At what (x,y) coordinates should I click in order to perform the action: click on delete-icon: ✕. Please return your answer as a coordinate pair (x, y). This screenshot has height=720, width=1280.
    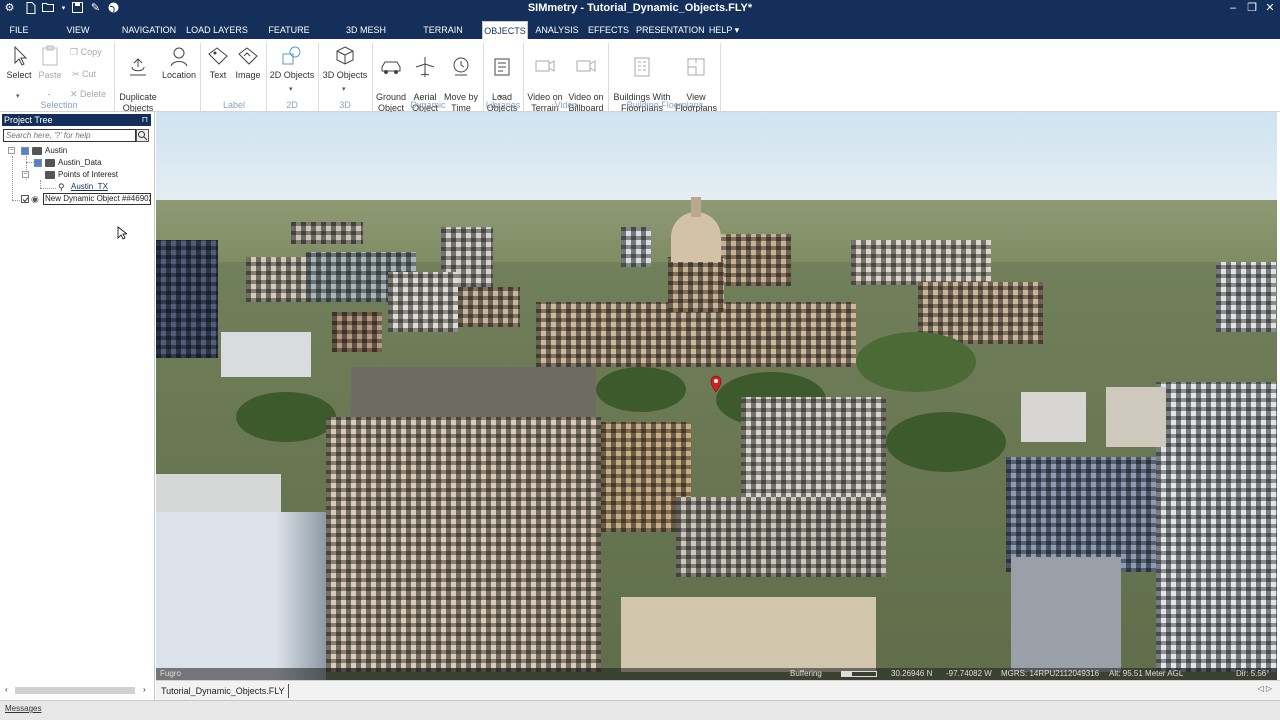
    Looking at the image, I should click on (75, 94).